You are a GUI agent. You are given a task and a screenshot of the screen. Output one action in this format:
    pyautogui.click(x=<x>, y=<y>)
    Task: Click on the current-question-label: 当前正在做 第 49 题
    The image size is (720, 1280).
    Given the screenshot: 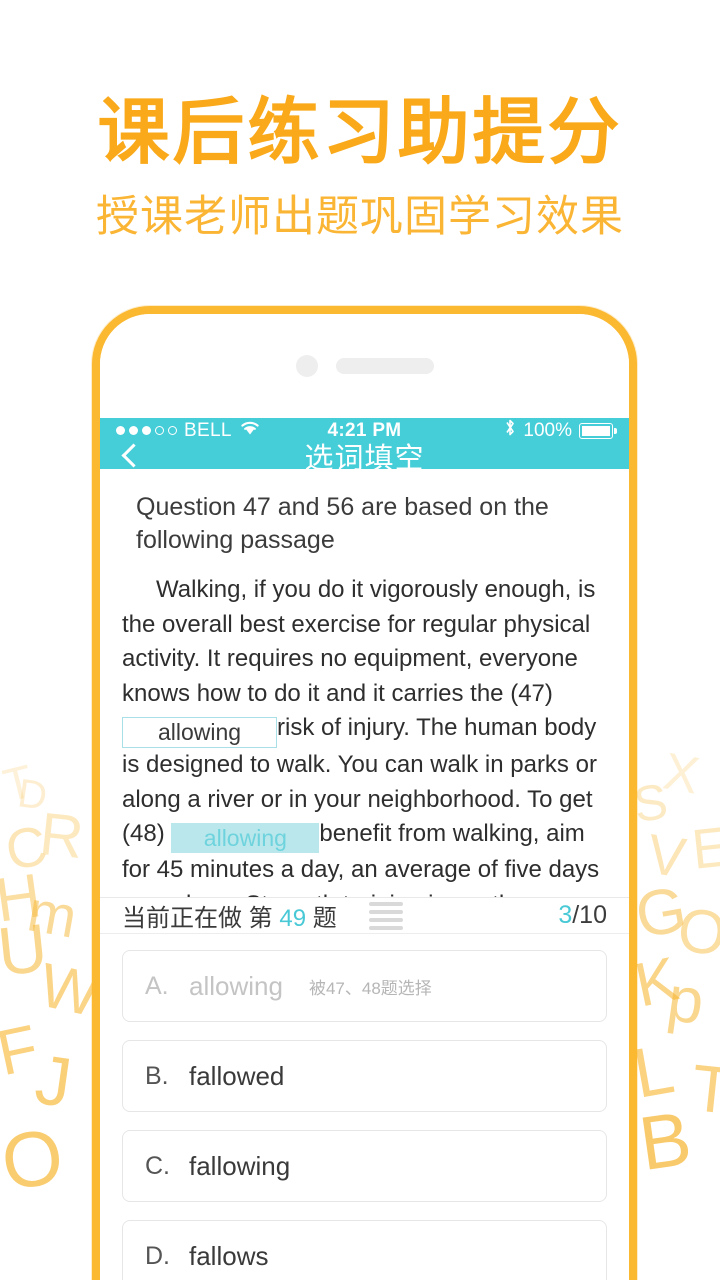 What is the action you would take?
    pyautogui.click(x=229, y=915)
    